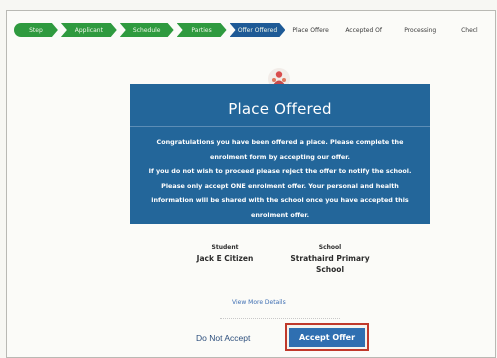 Image resolution: width=497 pixels, height=358 pixels. I want to click on school-label: School, so click(330, 247).